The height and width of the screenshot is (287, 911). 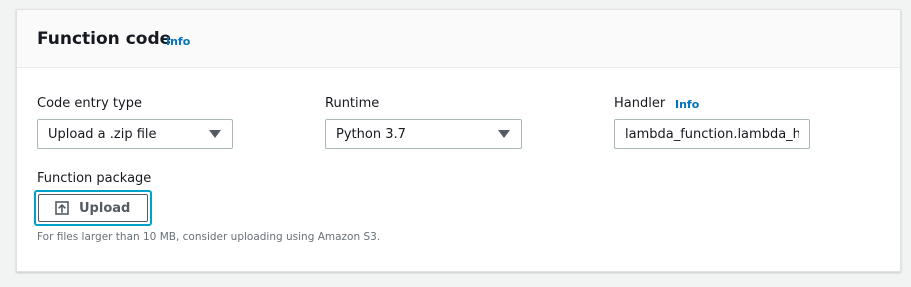 What do you see at coordinates (352, 103) in the screenshot?
I see `runtime-label: Runtime` at bounding box center [352, 103].